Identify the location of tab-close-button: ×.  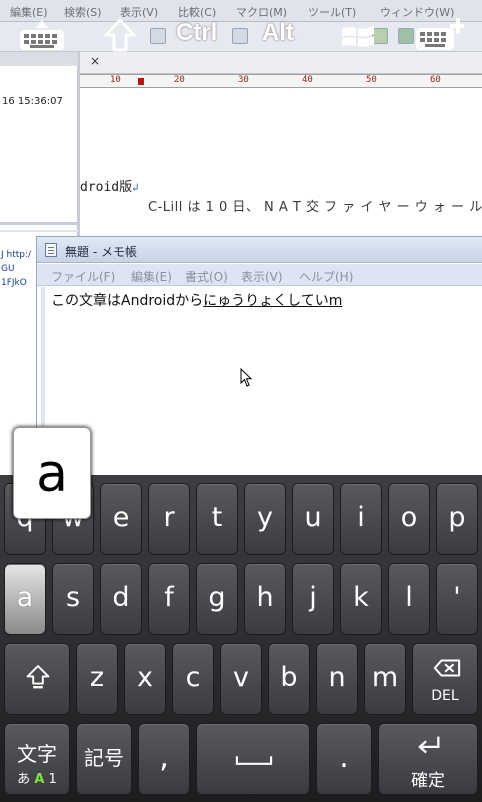
(95, 62).